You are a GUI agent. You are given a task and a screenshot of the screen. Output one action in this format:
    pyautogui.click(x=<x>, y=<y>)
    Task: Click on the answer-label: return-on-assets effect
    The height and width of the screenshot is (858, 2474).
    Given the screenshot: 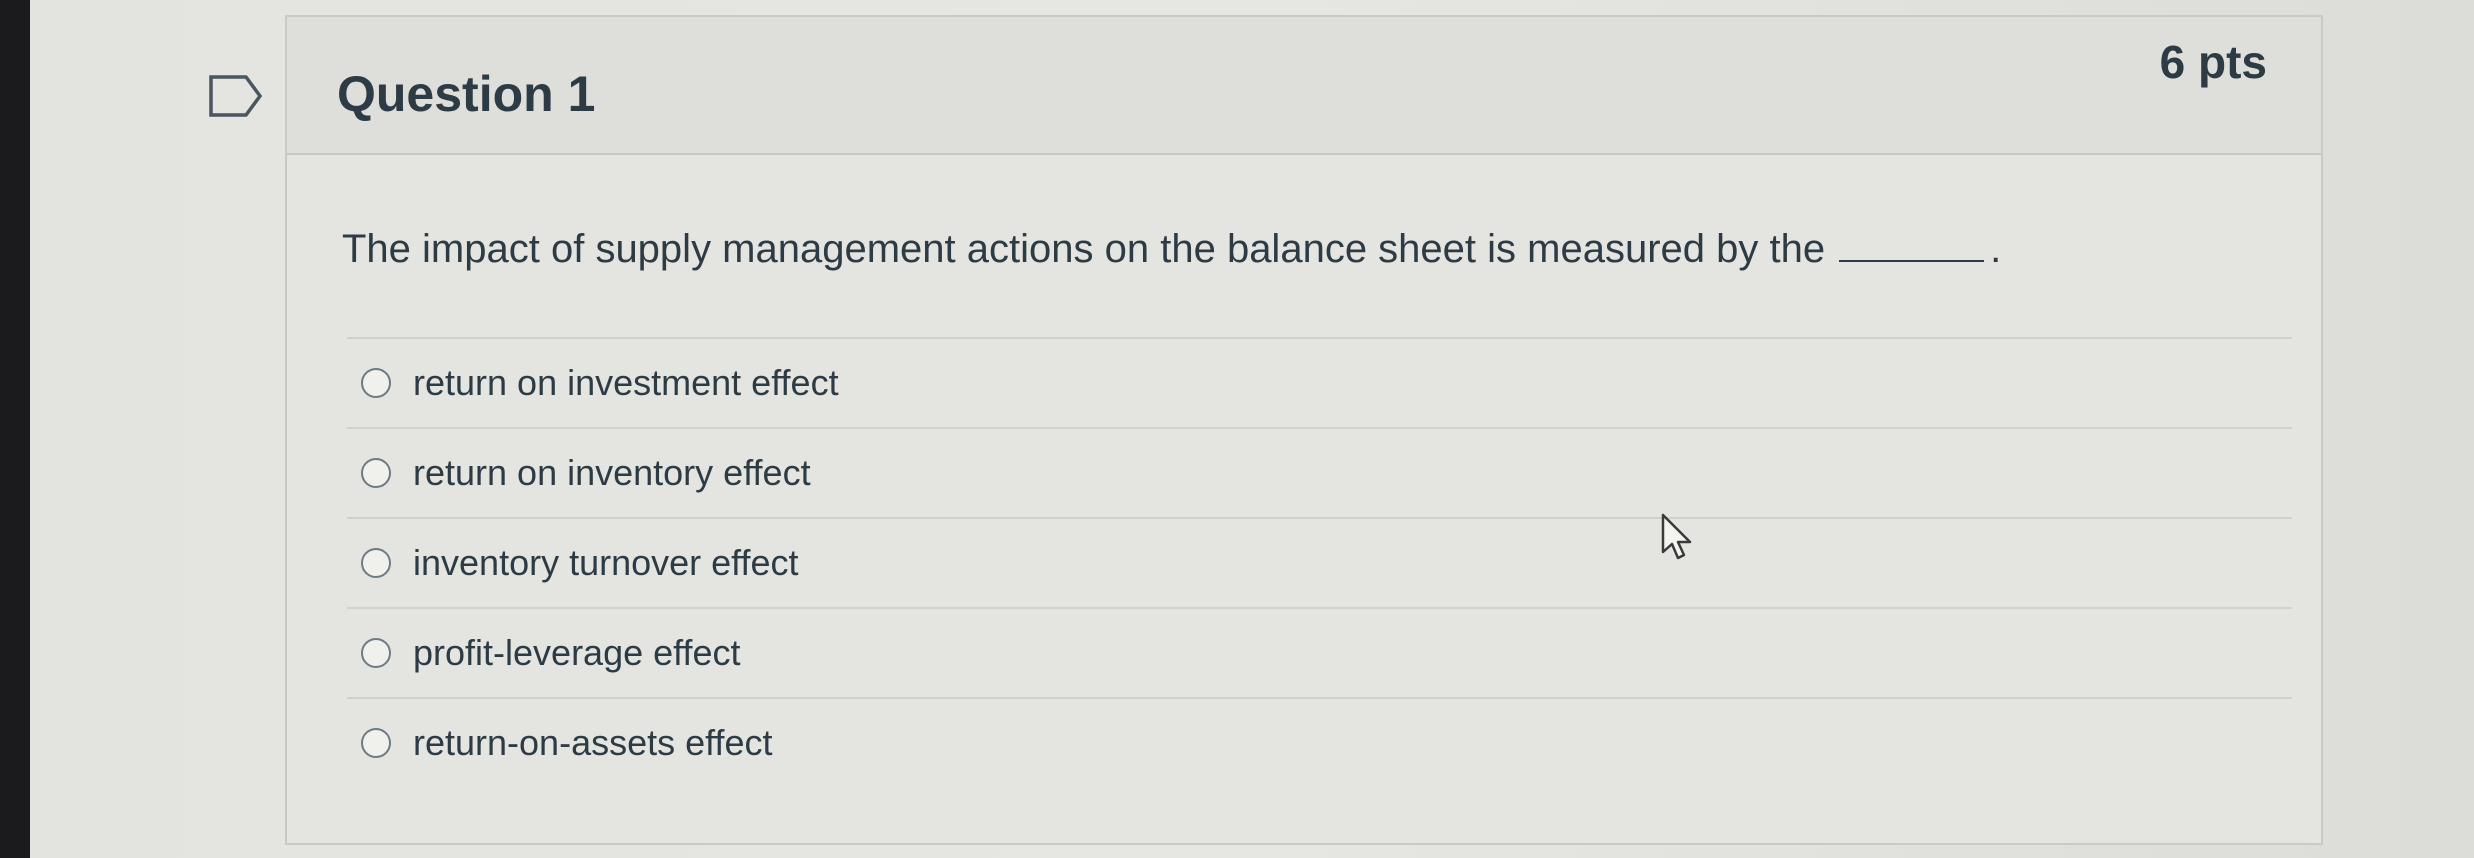 What is the action you would take?
    pyautogui.click(x=593, y=742)
    